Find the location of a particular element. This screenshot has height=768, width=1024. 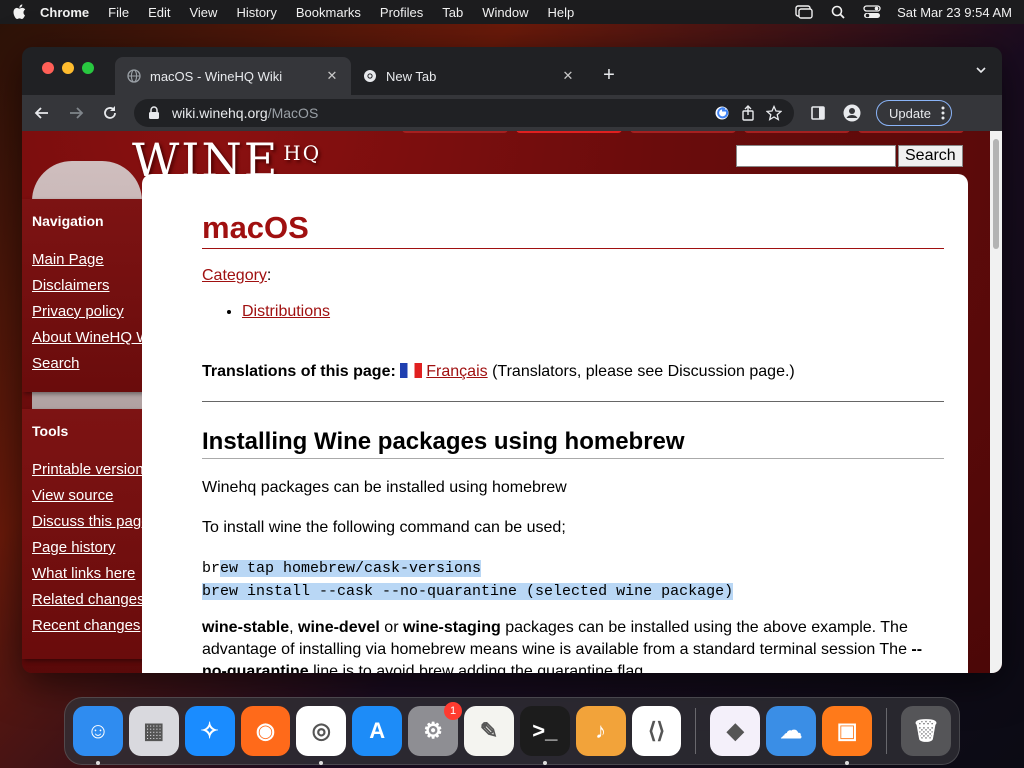

dock-launchpad-icon: ▦ is located at coordinates (153, 731).